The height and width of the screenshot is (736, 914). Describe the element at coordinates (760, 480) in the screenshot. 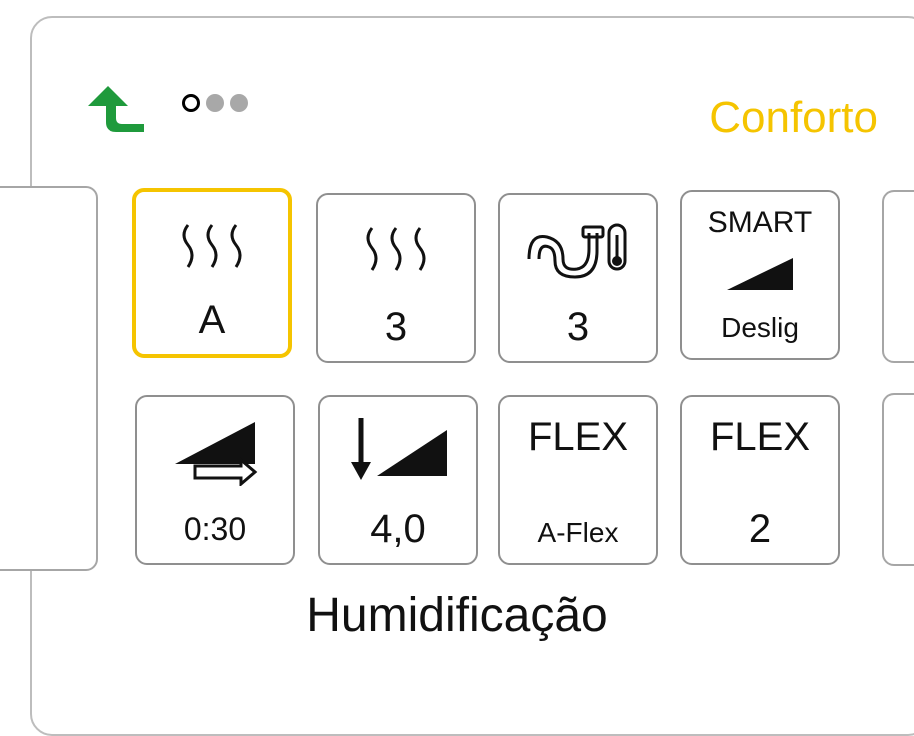

I see `tile-flex-level: FLEX 2` at that location.